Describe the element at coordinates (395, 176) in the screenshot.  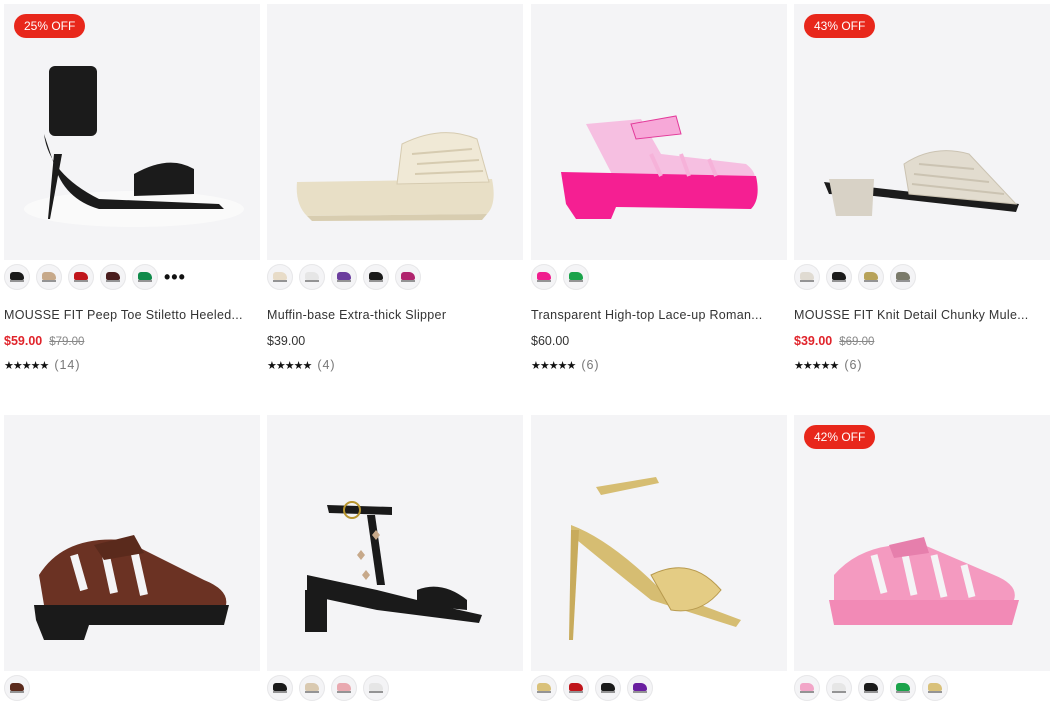
I see `slipper-shoe-image` at that location.